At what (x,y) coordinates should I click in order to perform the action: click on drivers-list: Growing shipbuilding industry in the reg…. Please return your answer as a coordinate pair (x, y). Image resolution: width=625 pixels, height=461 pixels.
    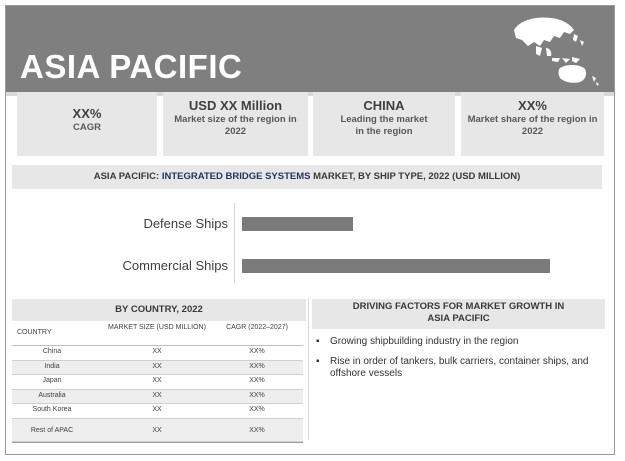
    Looking at the image, I should click on (461, 362).